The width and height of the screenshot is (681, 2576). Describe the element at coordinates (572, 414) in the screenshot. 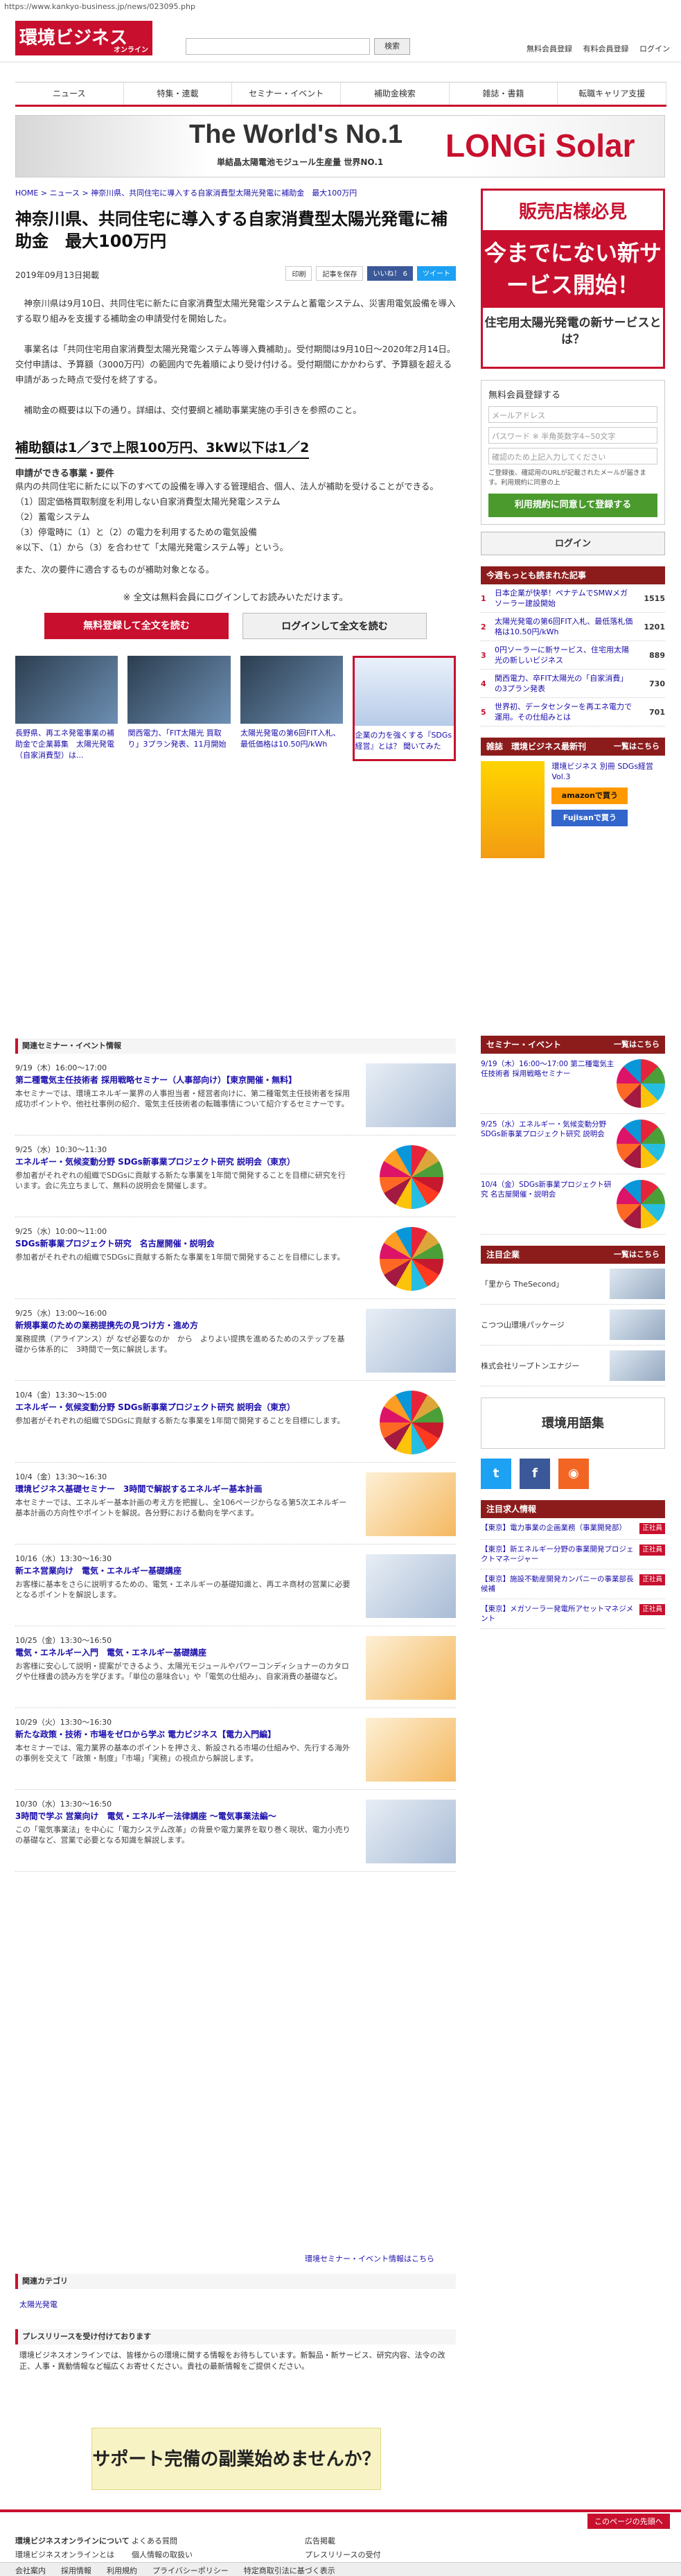

I see `email-field: メールアドレス` at that location.